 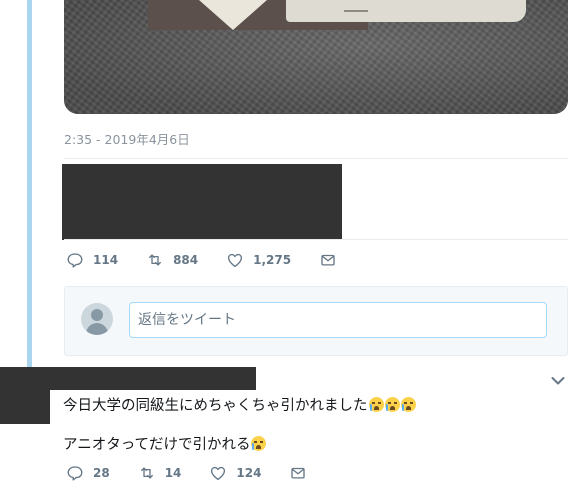 I want to click on like-action: 124, so click(x=235, y=473).